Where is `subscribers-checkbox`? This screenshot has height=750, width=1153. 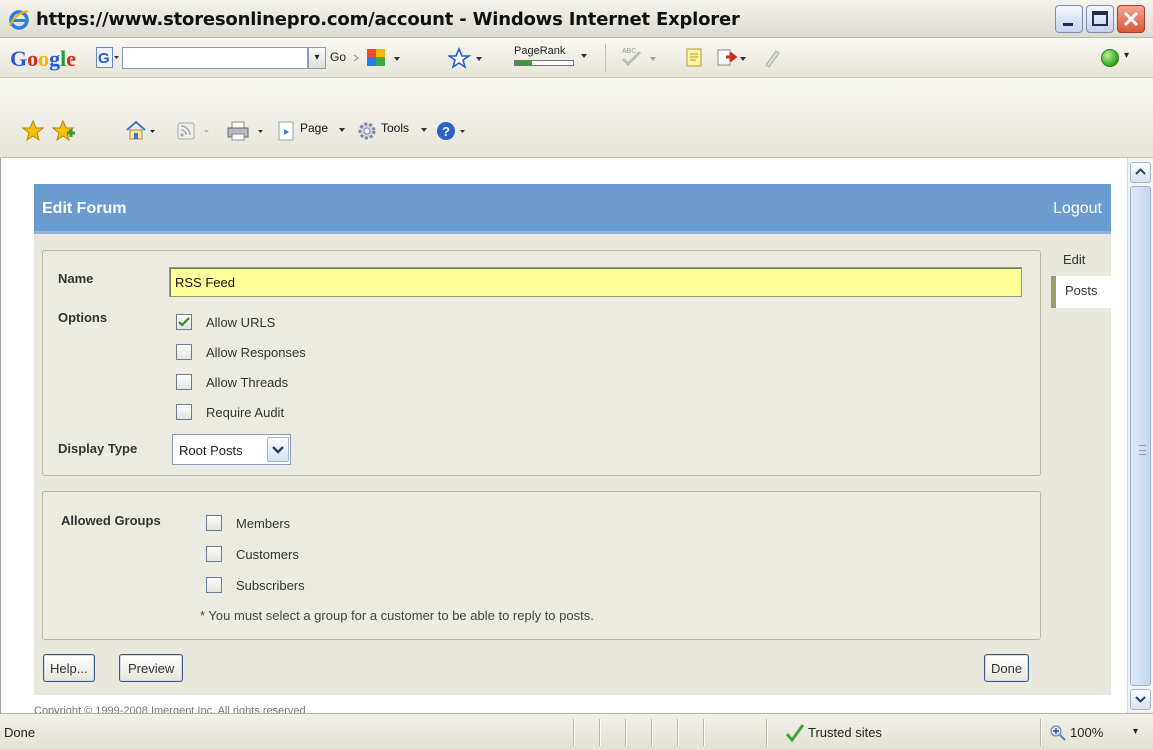
subscribers-checkbox is located at coordinates (214, 585).